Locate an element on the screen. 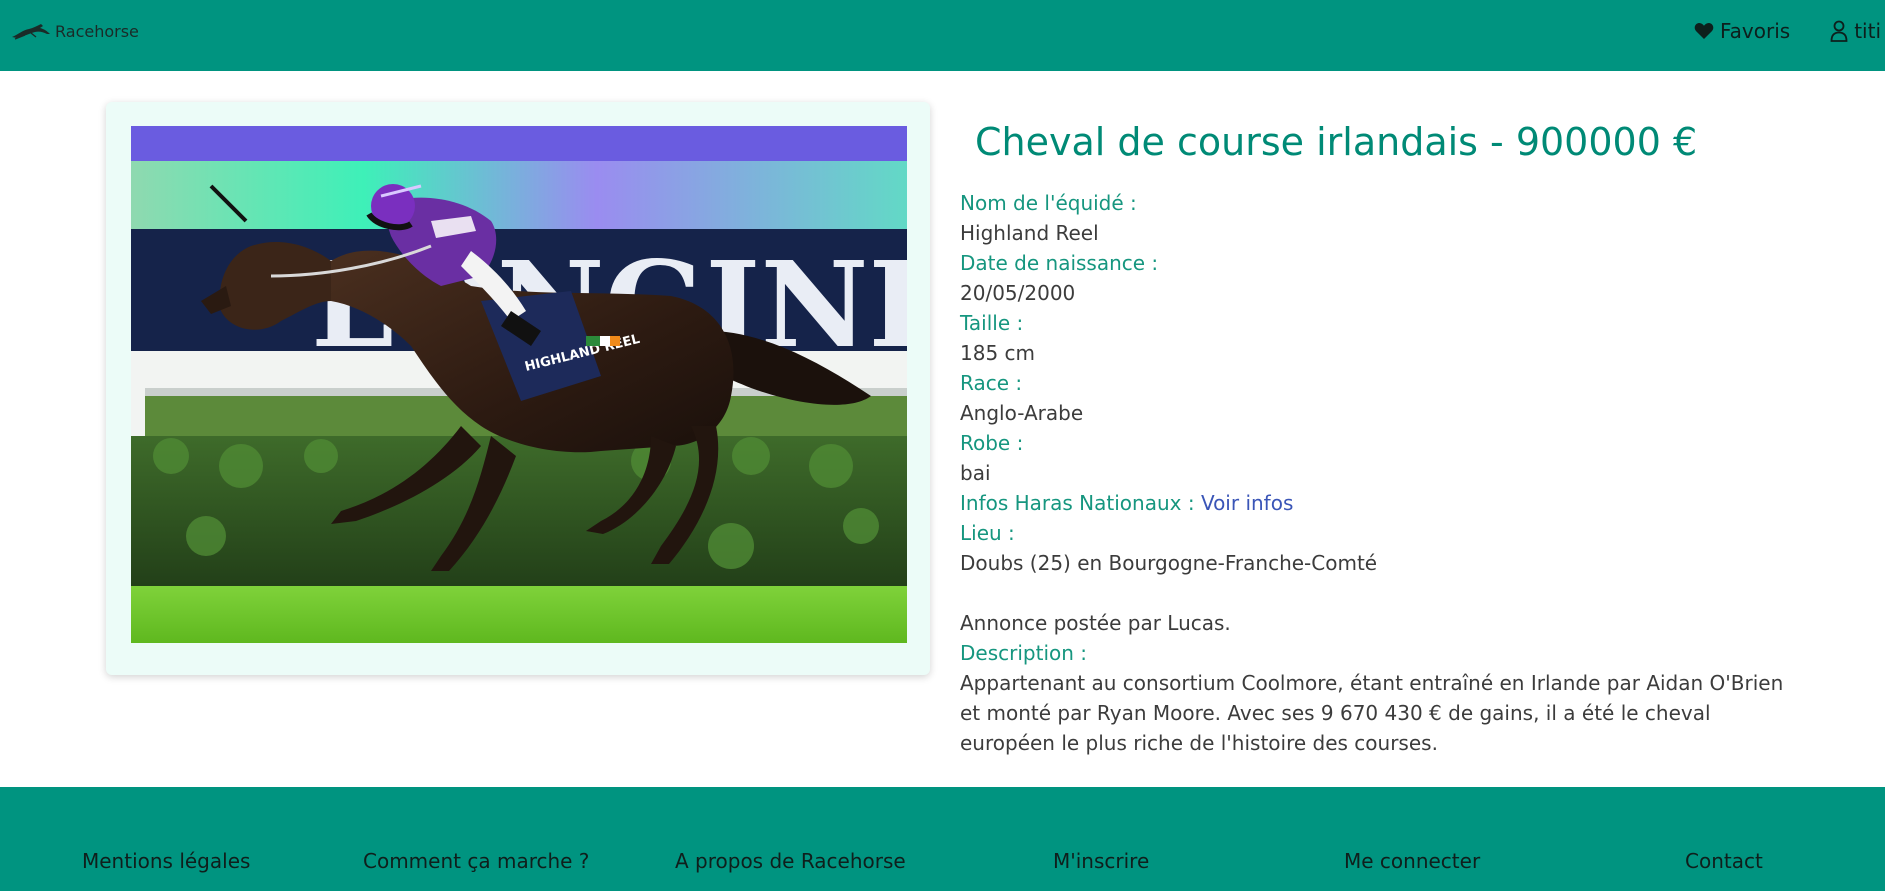 Image resolution: width=1885 pixels, height=891 pixels. favorites-link: Favoris is located at coordinates (1742, 31).